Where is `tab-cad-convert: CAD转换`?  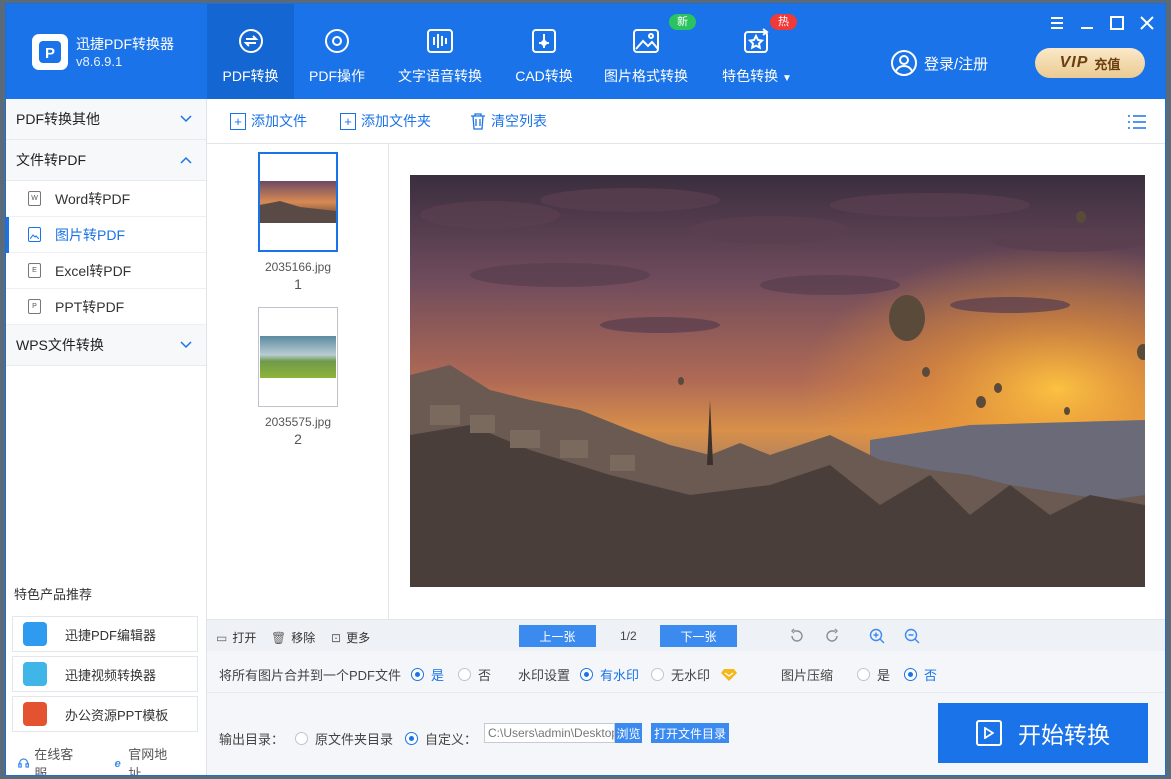
tab-cad-convert: CAD转换 is located at coordinates (544, 51).